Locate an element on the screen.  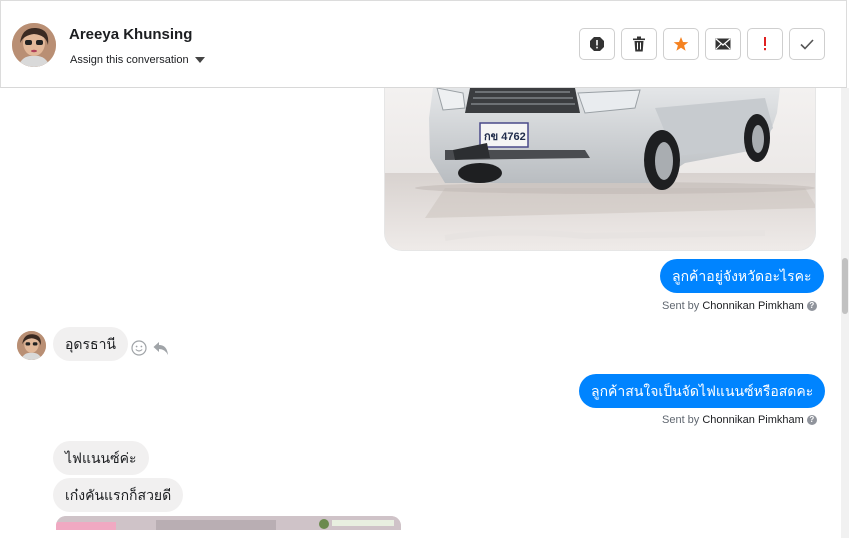
mark-done-button is located at coordinates (807, 44).